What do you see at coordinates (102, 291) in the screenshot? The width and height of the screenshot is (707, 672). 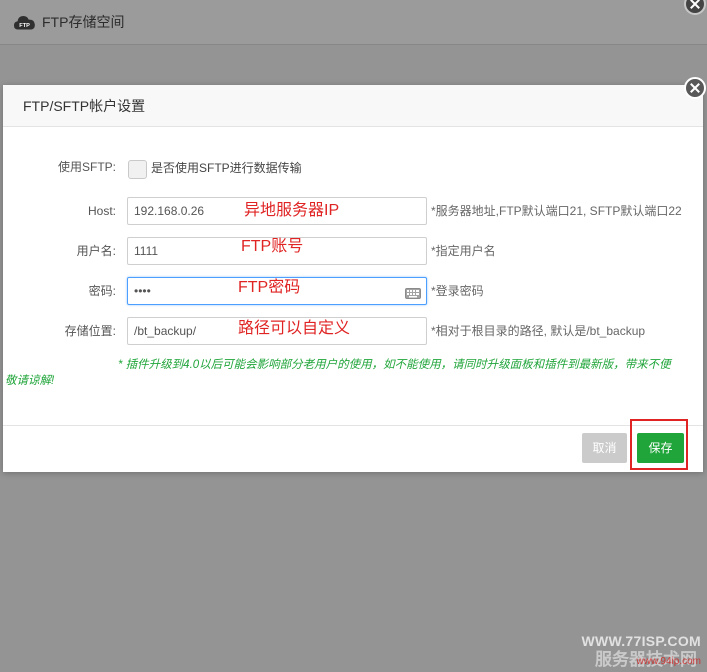 I see `password-label: 密码:` at bounding box center [102, 291].